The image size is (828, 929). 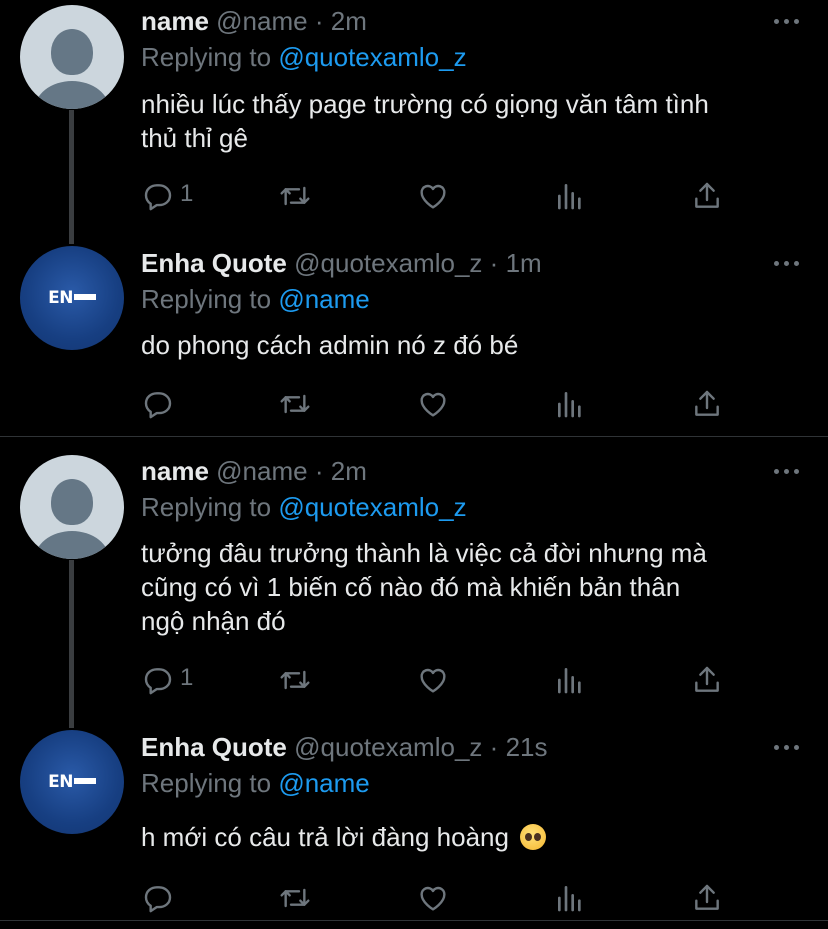 I want to click on tweet-header: Enha Quote @quotexamlo_z · 1m, so click(x=341, y=263).